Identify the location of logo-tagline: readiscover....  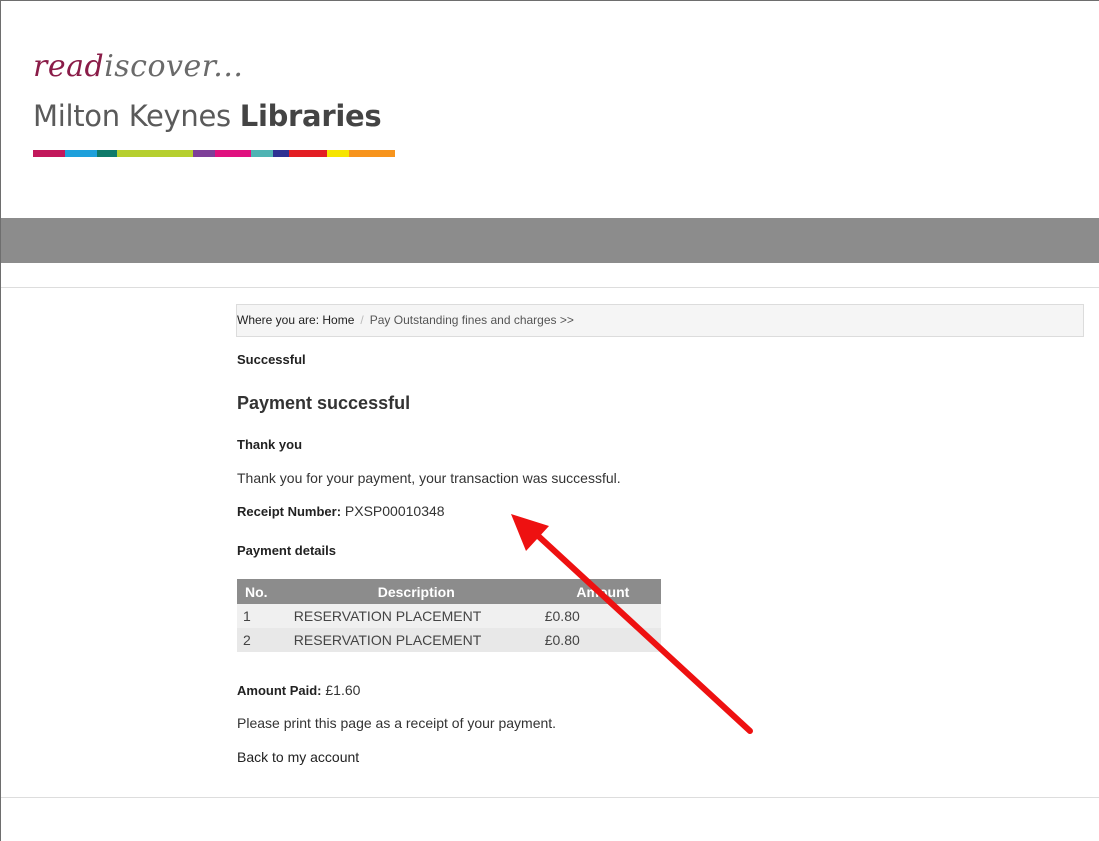
(138, 66).